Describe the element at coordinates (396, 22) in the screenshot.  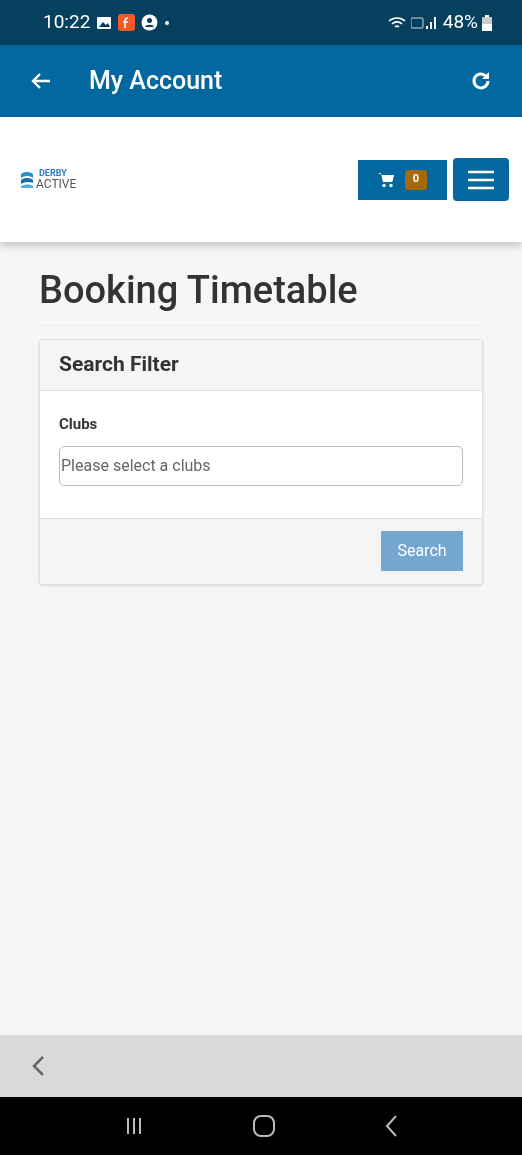
I see `wifi-icon` at that location.